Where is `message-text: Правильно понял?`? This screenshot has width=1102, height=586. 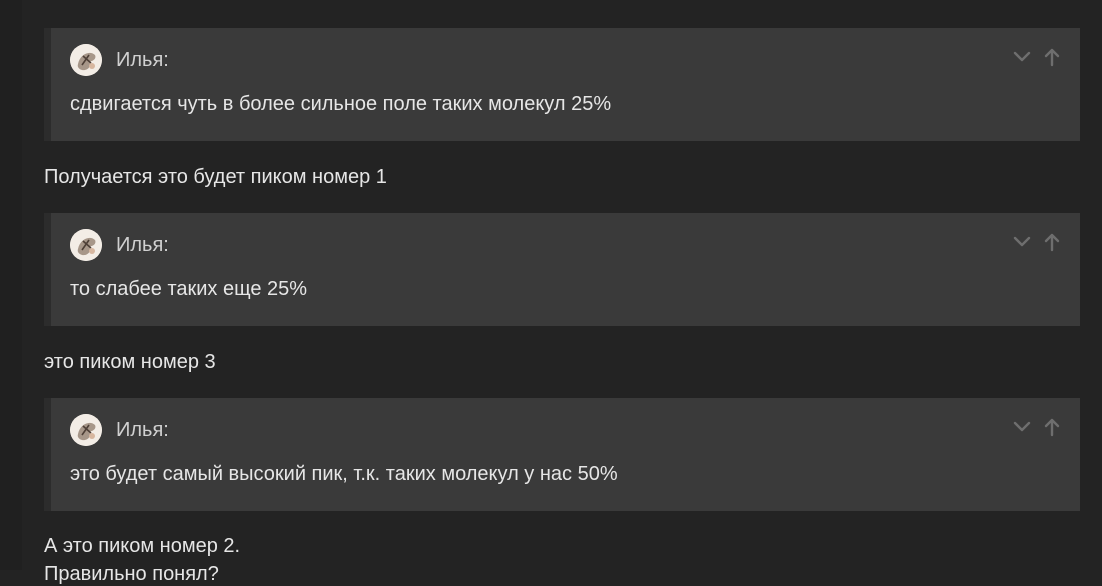 message-text: Правильно понял? is located at coordinates (131, 574).